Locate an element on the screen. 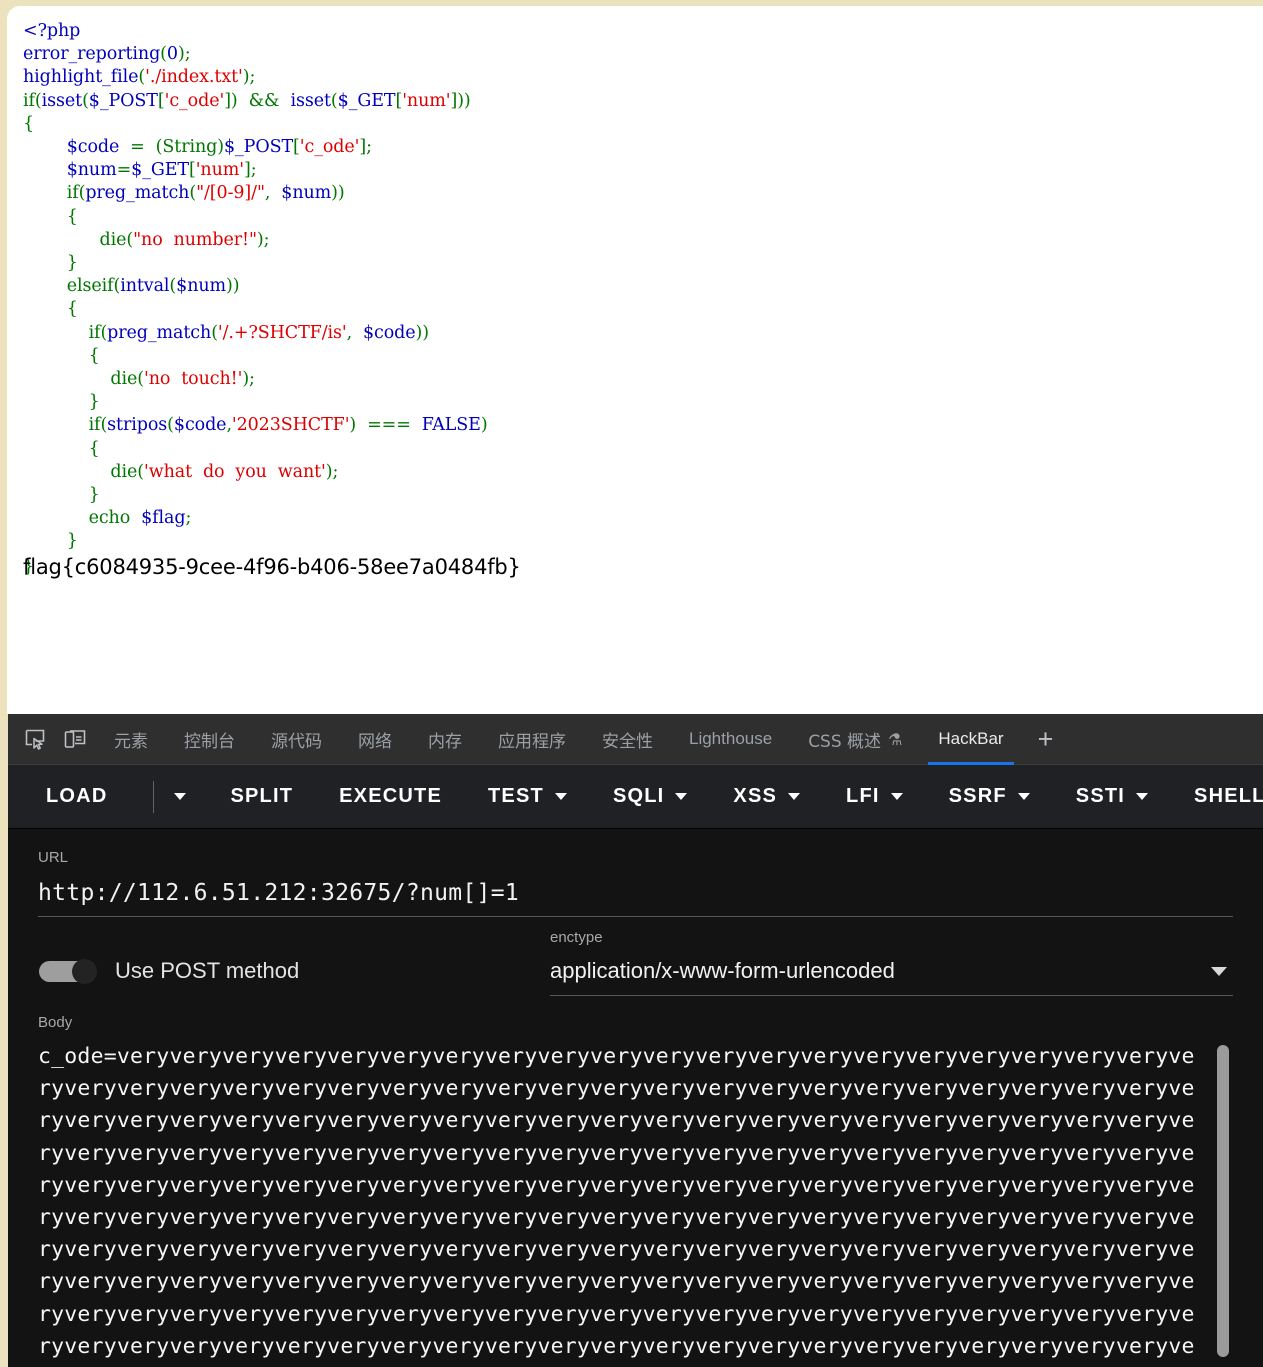  hackbar-execute-button: EXECUTE is located at coordinates (390, 796).